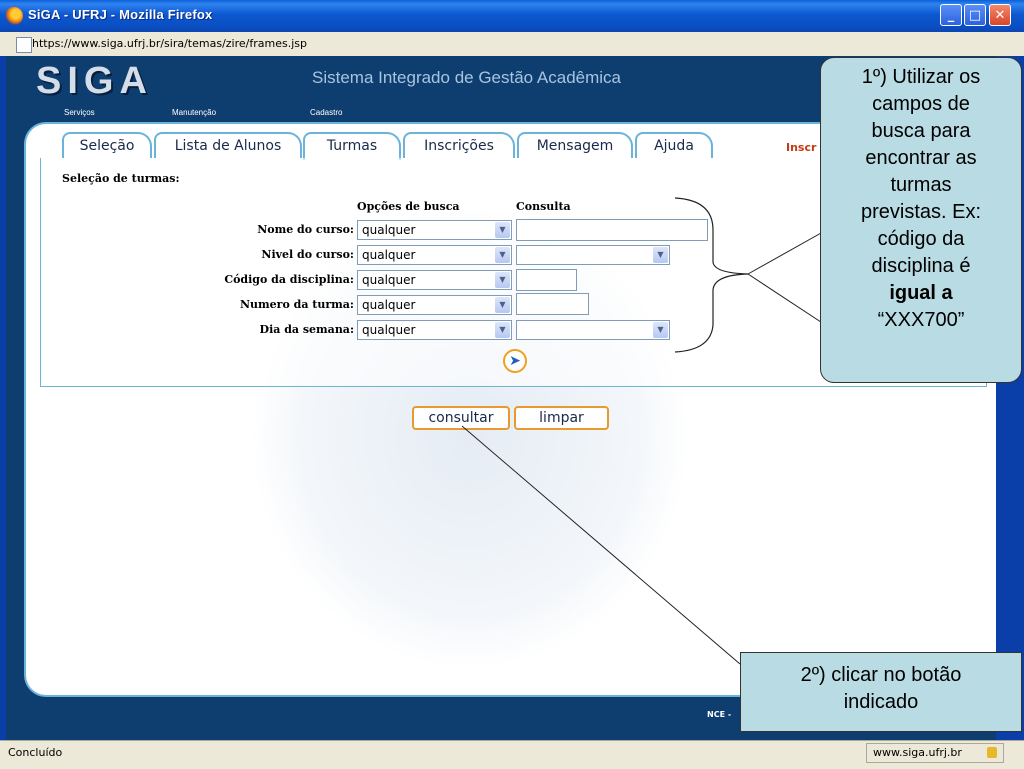  What do you see at coordinates (921, 158) in the screenshot?
I see `callout1-line: encontrar as` at bounding box center [921, 158].